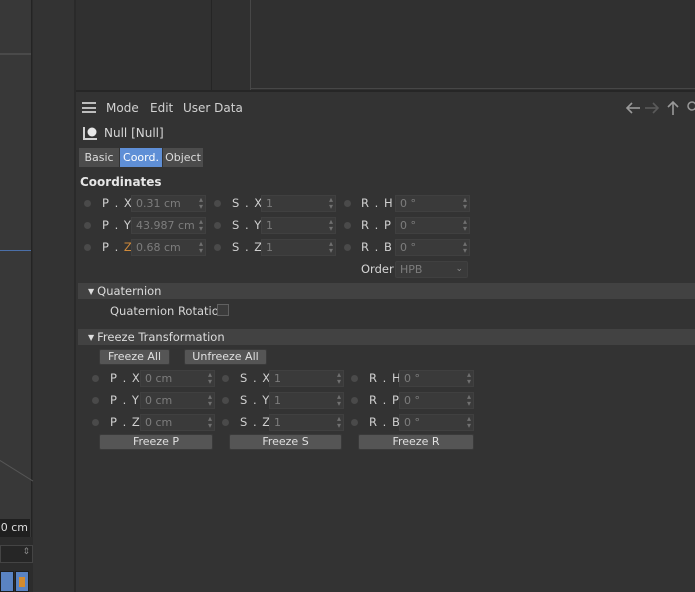 This screenshot has width=695, height=592. Describe the element at coordinates (298, 203) in the screenshot. I see `sx-field: 1 ▴ ▾` at that location.